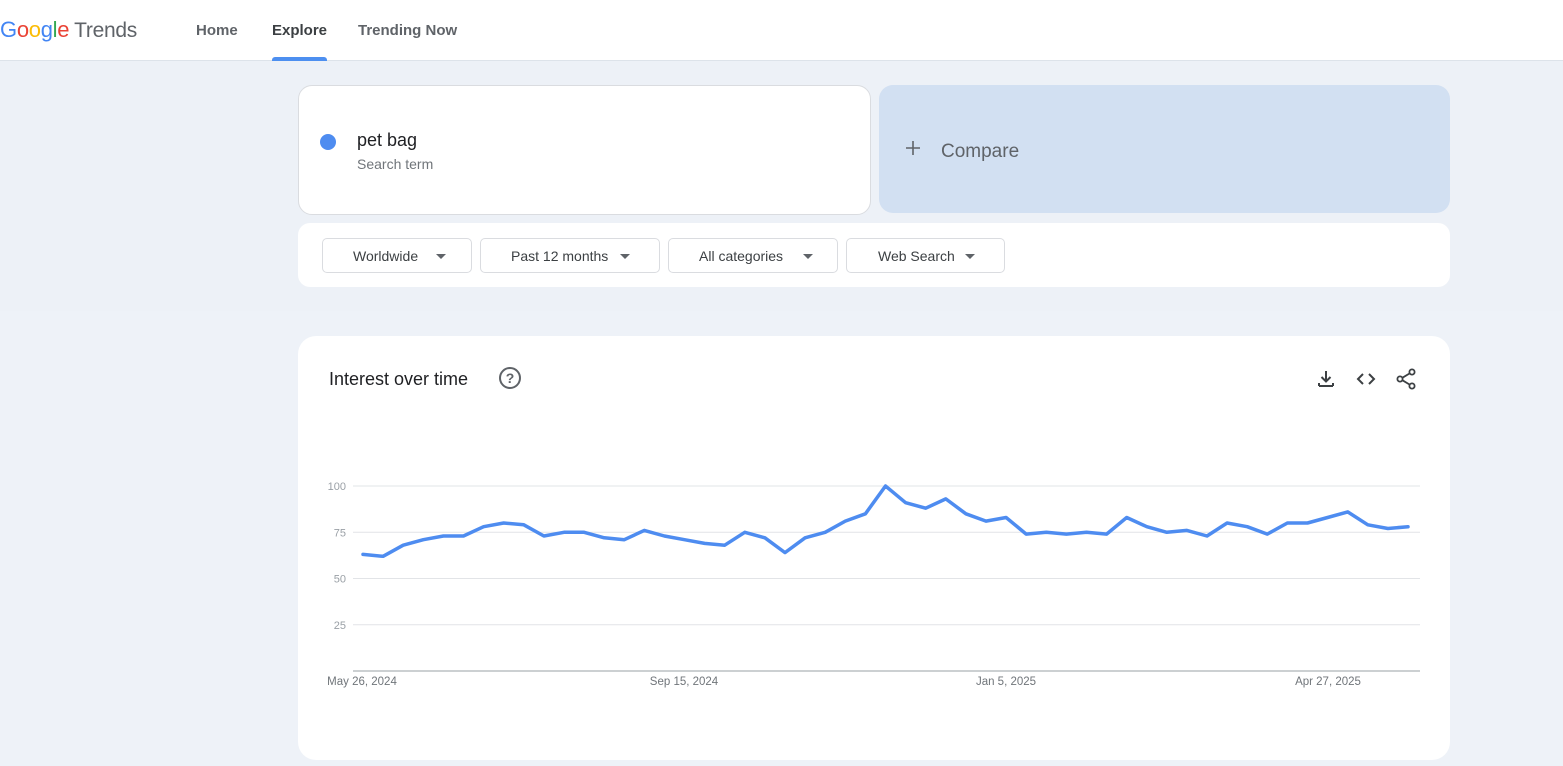 This screenshot has height=766, width=1563. I want to click on filter-label: All categories, so click(741, 256).